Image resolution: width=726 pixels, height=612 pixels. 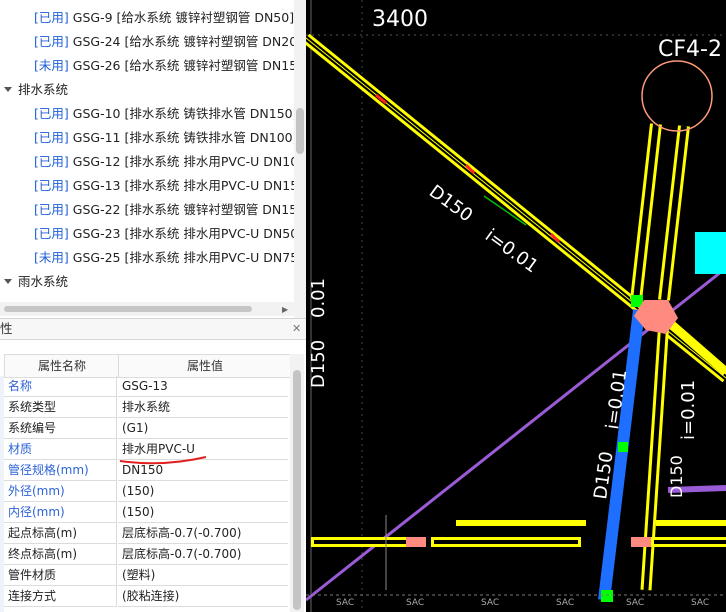 I want to click on tree-item-label: GSG-23 [排水系统 排水用PVC-U DN50], so click(x=183, y=233).